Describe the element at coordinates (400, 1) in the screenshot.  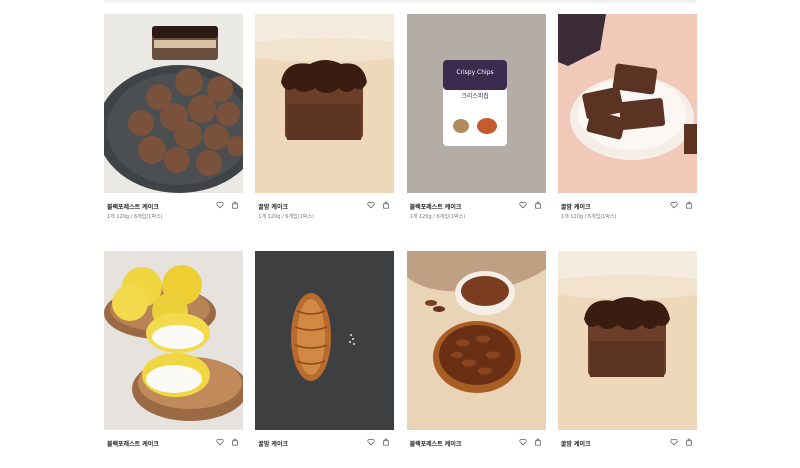
I see `top-divider` at that location.